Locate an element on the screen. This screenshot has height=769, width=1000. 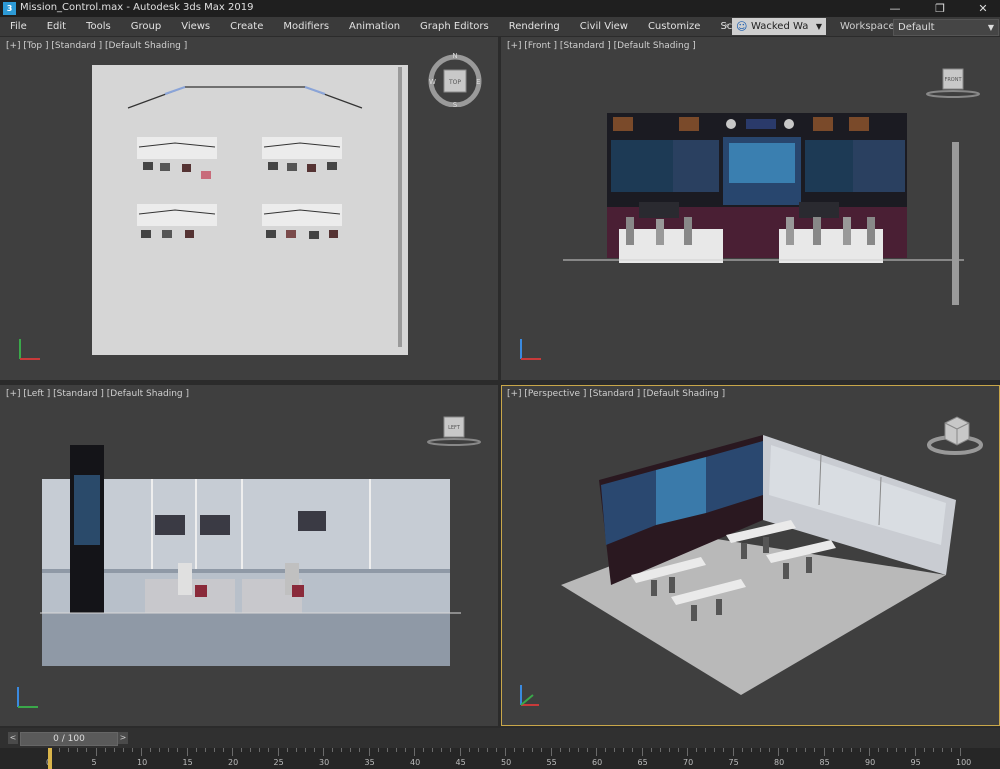
user-account-dropdown: ☺ Wacked Wa ▼ is located at coordinates (779, 26).